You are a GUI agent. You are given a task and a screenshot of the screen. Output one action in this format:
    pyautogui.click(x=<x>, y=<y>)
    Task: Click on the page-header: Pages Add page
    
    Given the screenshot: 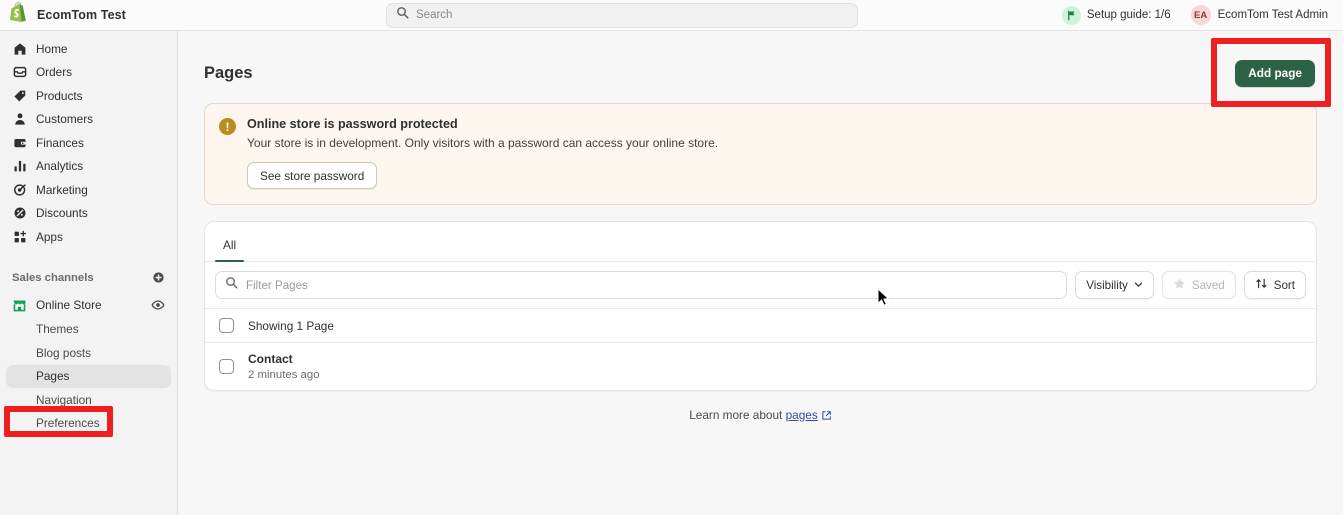 What is the action you would take?
    pyautogui.click(x=760, y=61)
    